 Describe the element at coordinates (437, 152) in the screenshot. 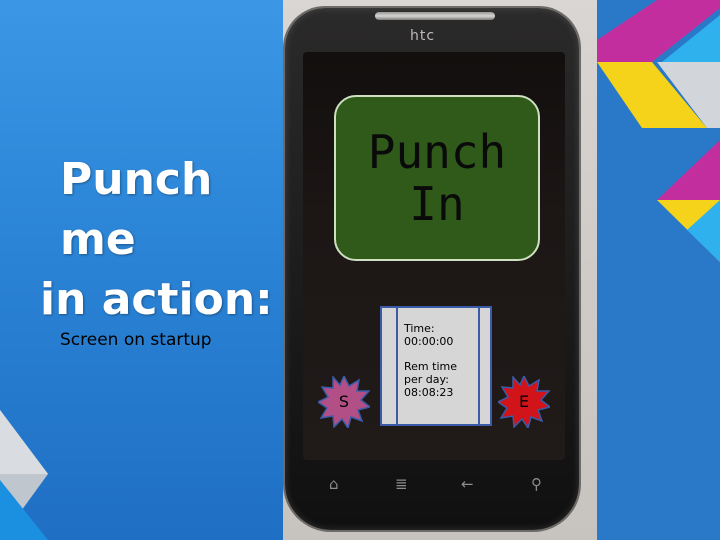

I see `punch-button-line-1: Punch` at that location.